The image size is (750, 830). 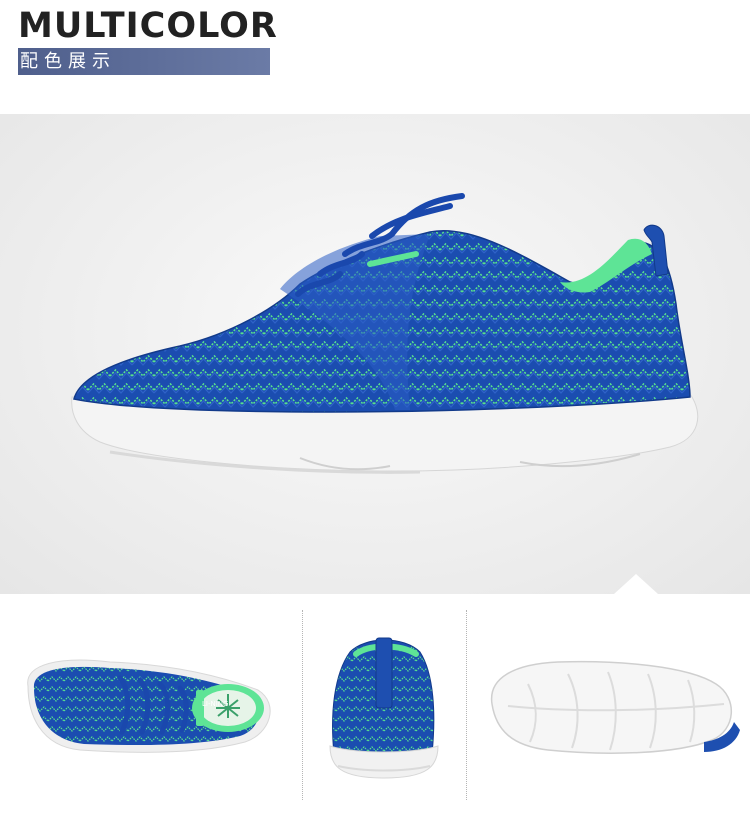 What do you see at coordinates (636, 584) in the screenshot?
I see `selected-indicator-notch` at bounding box center [636, 584].